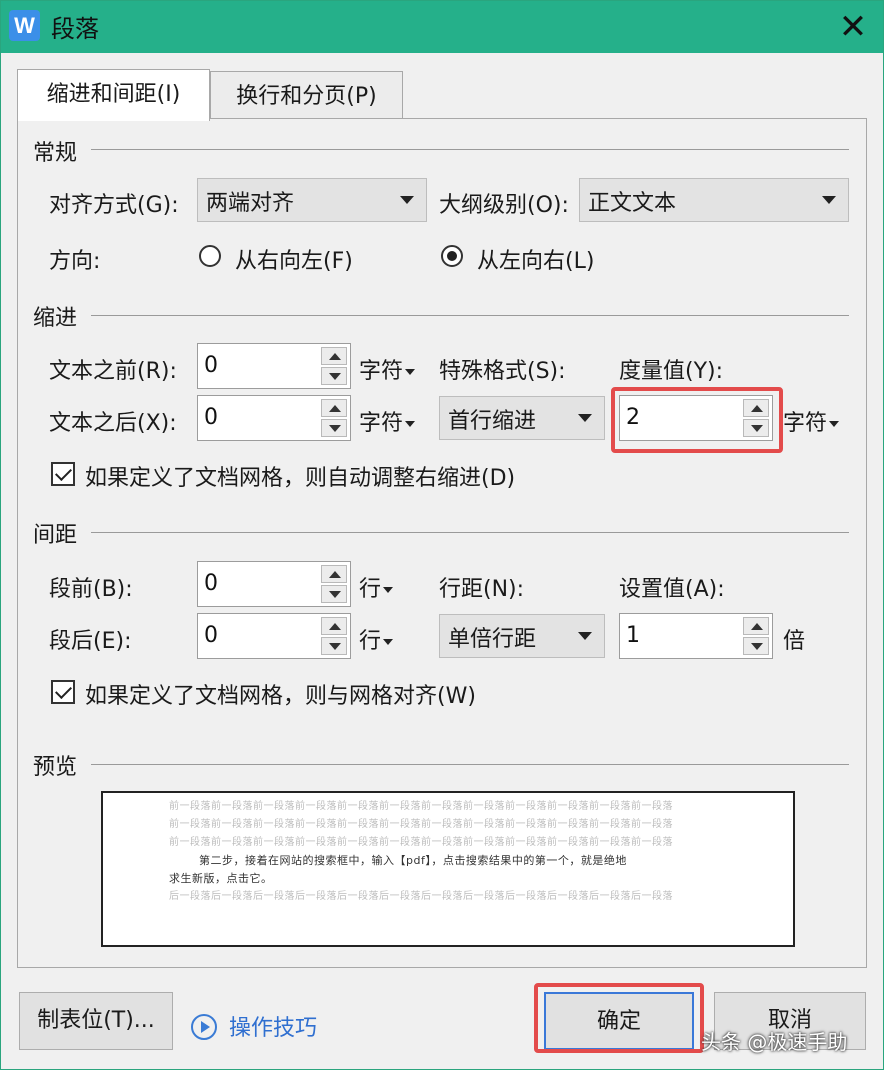 Image resolution: width=884 pixels, height=1070 pixels. What do you see at coordinates (55, 767) in the screenshot?
I see `section-preview-title: 预览` at bounding box center [55, 767].